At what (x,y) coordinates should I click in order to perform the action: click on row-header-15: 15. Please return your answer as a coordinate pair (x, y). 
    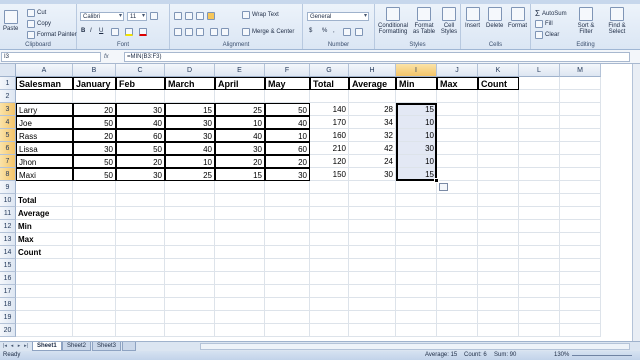
    Looking at the image, I should click on (8, 265).